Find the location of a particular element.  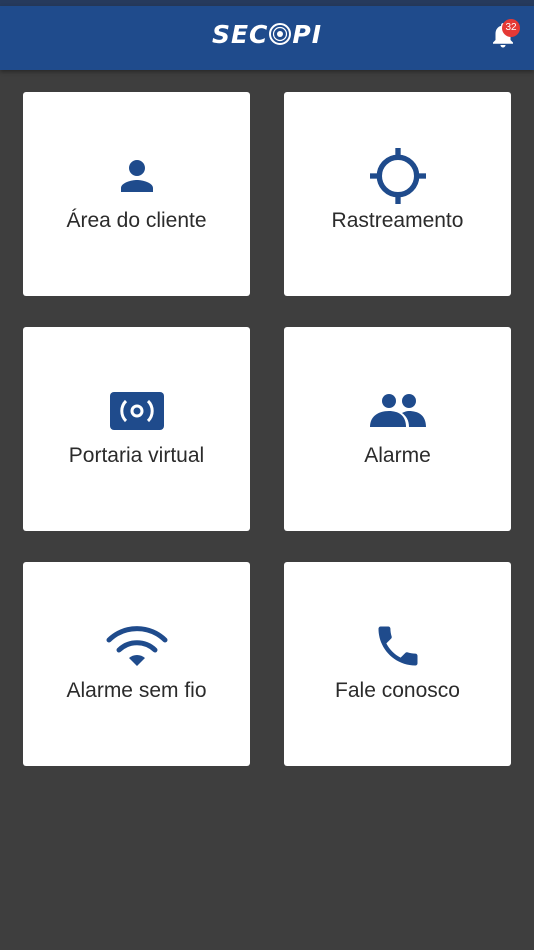

tile-label: Área do cliente is located at coordinates (136, 220).